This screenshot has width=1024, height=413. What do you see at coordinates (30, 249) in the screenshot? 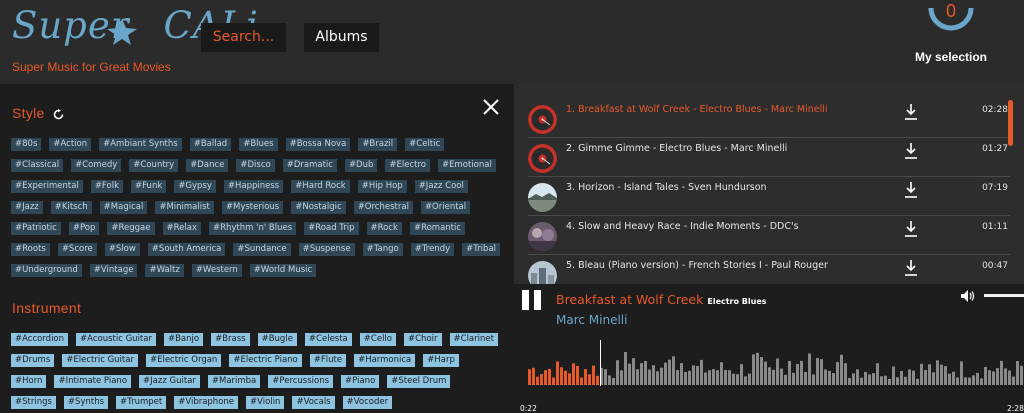
I see `style-tag: #Roots` at bounding box center [30, 249].